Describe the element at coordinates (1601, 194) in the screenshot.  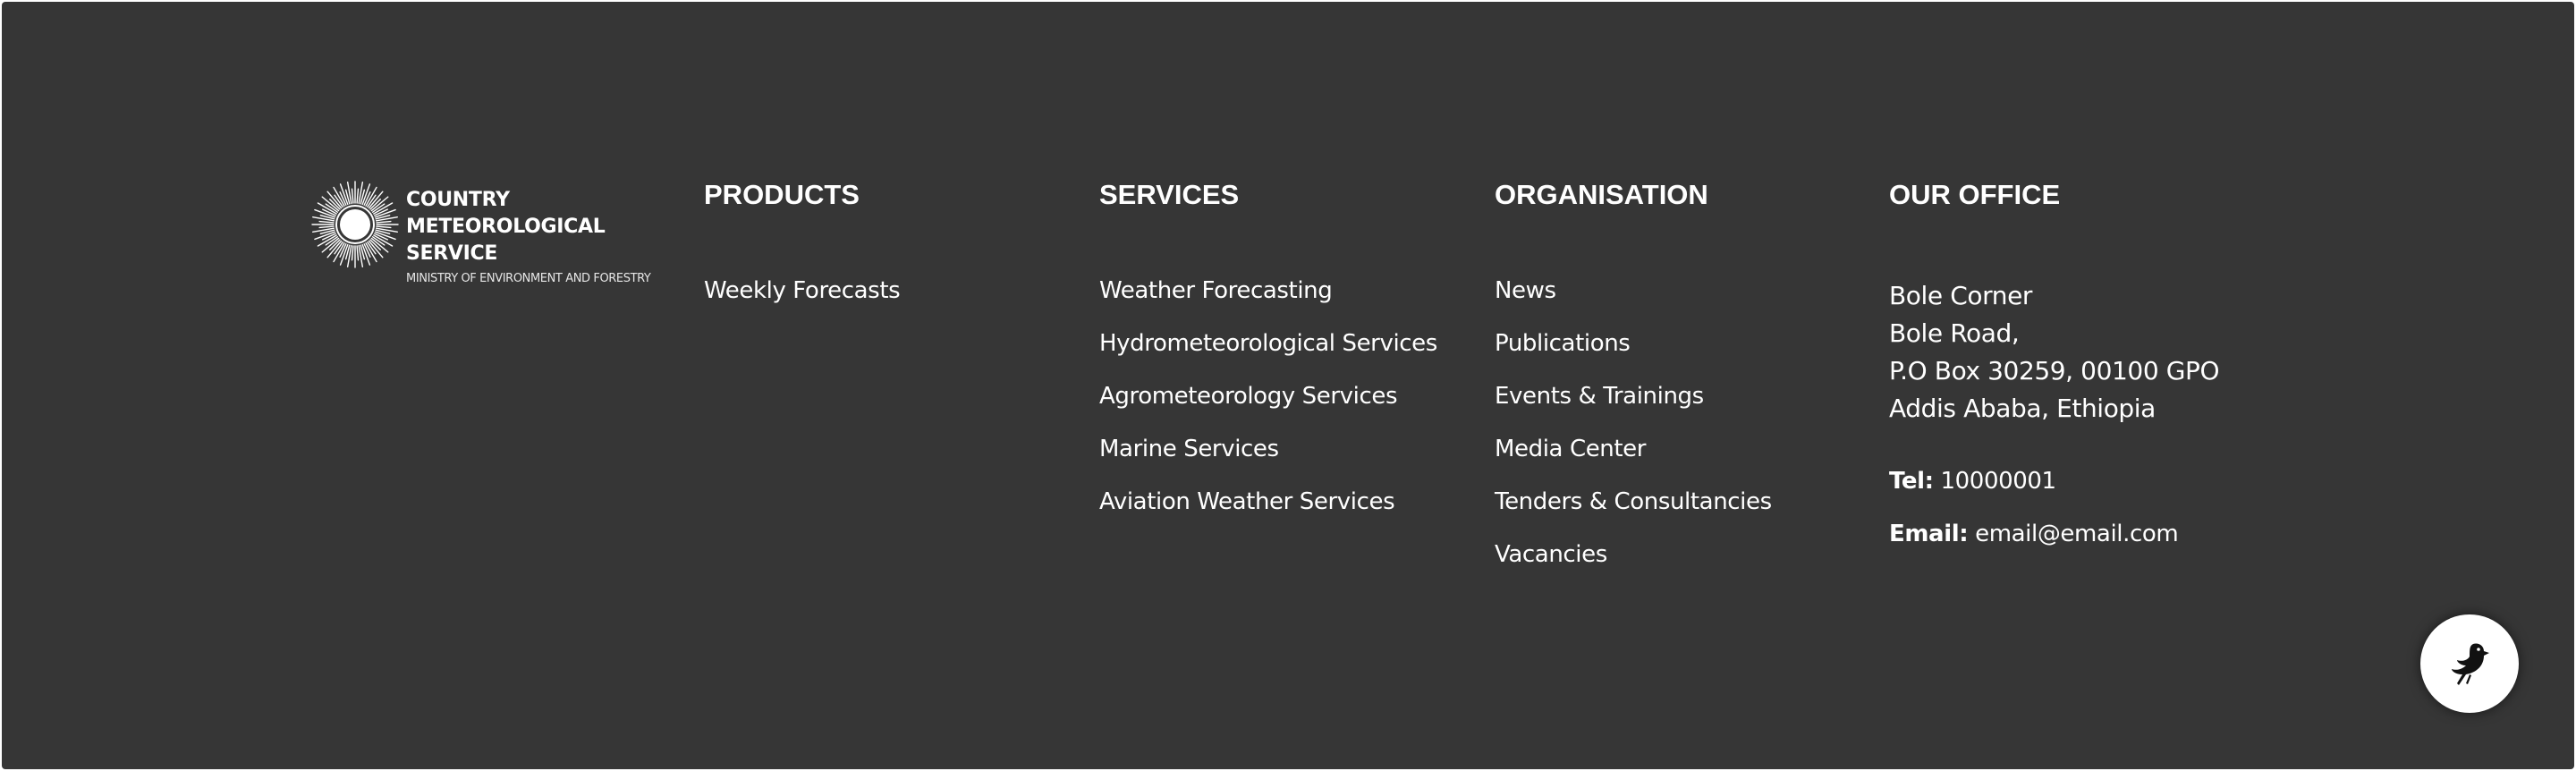
I see `organisation-heading: ORGANISATION` at that location.